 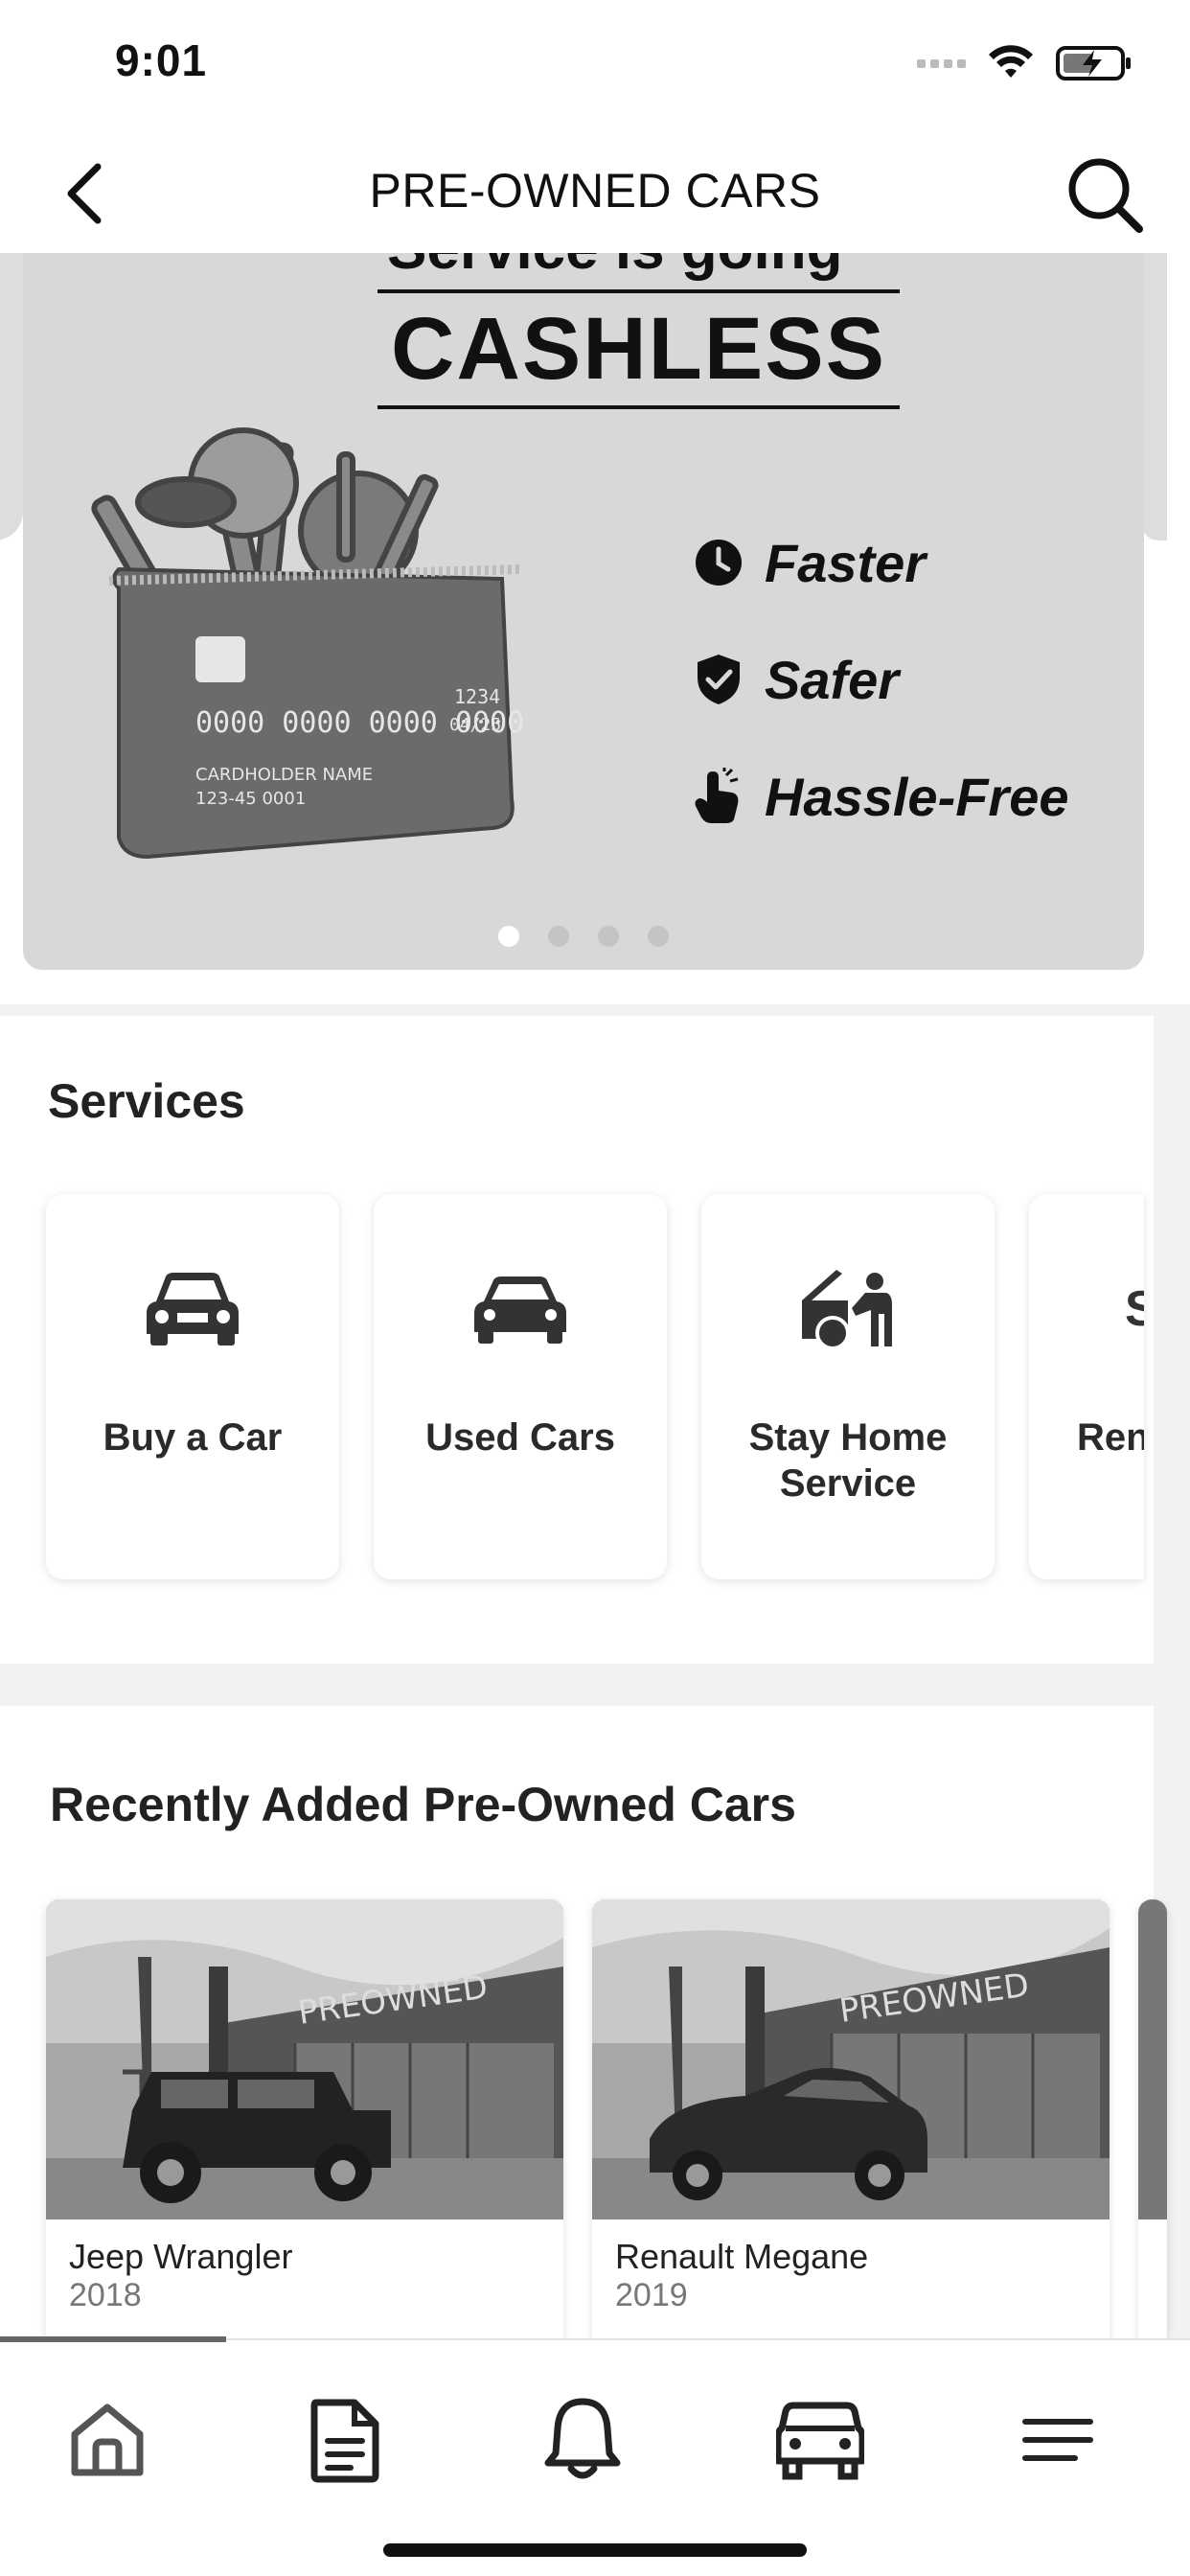 What do you see at coordinates (477, 696) in the screenshot?
I see `card-cvv: 1234` at bounding box center [477, 696].